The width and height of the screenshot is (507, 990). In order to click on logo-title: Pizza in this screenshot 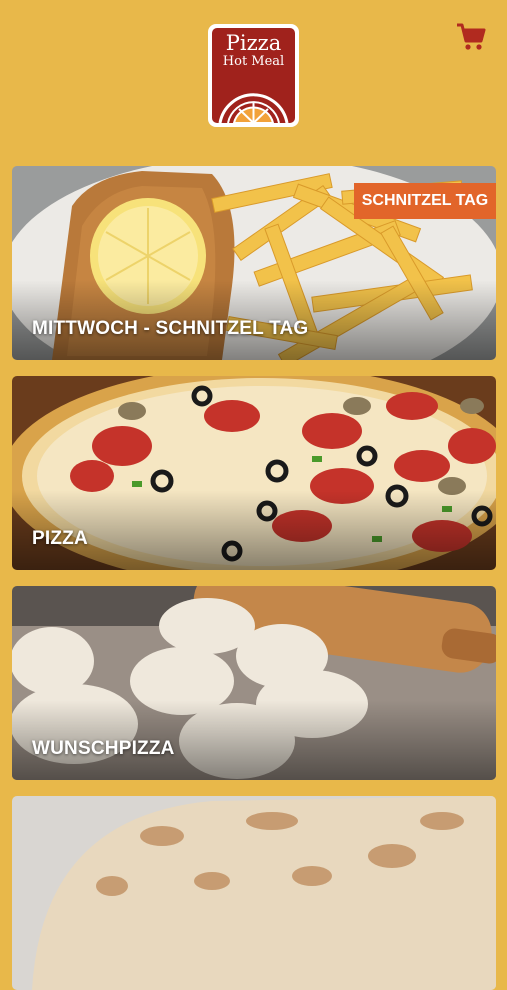, I will do `click(253, 43)`.